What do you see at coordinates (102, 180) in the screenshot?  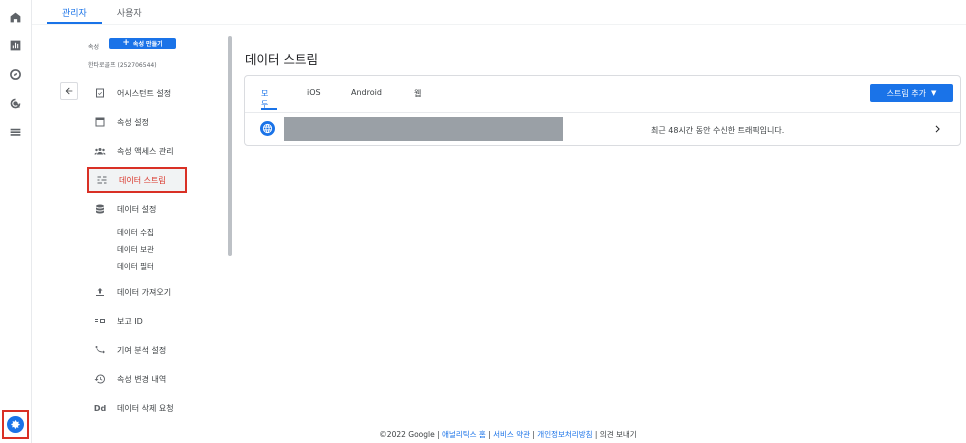 I see `data-streams-icon` at bounding box center [102, 180].